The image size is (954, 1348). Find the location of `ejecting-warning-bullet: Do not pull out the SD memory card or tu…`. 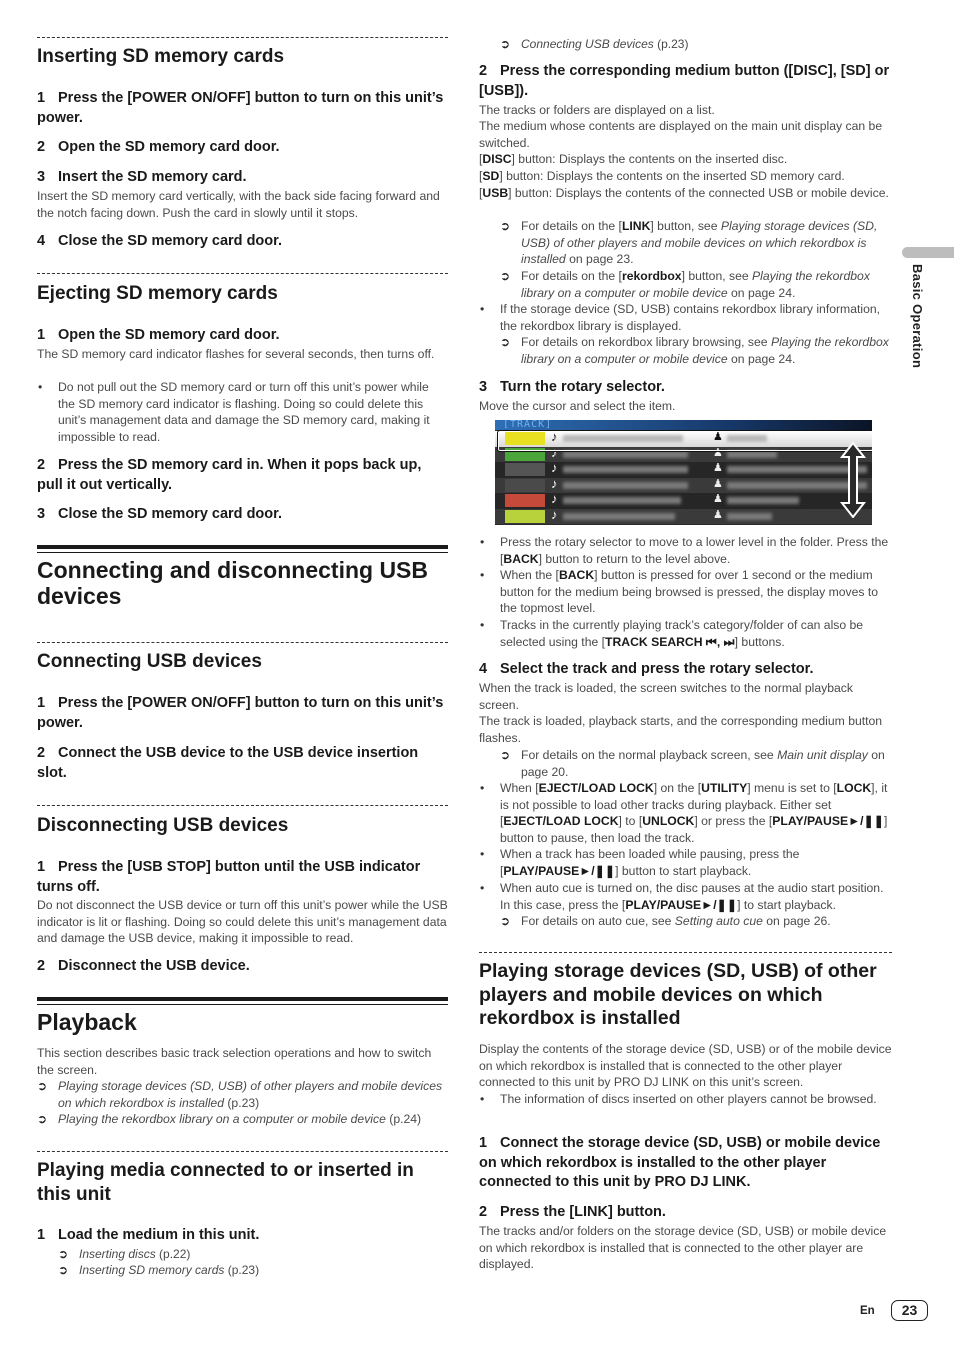

ejecting-warning-bullet: Do not pull out the SD memory card or tu… is located at coordinates (242, 412).